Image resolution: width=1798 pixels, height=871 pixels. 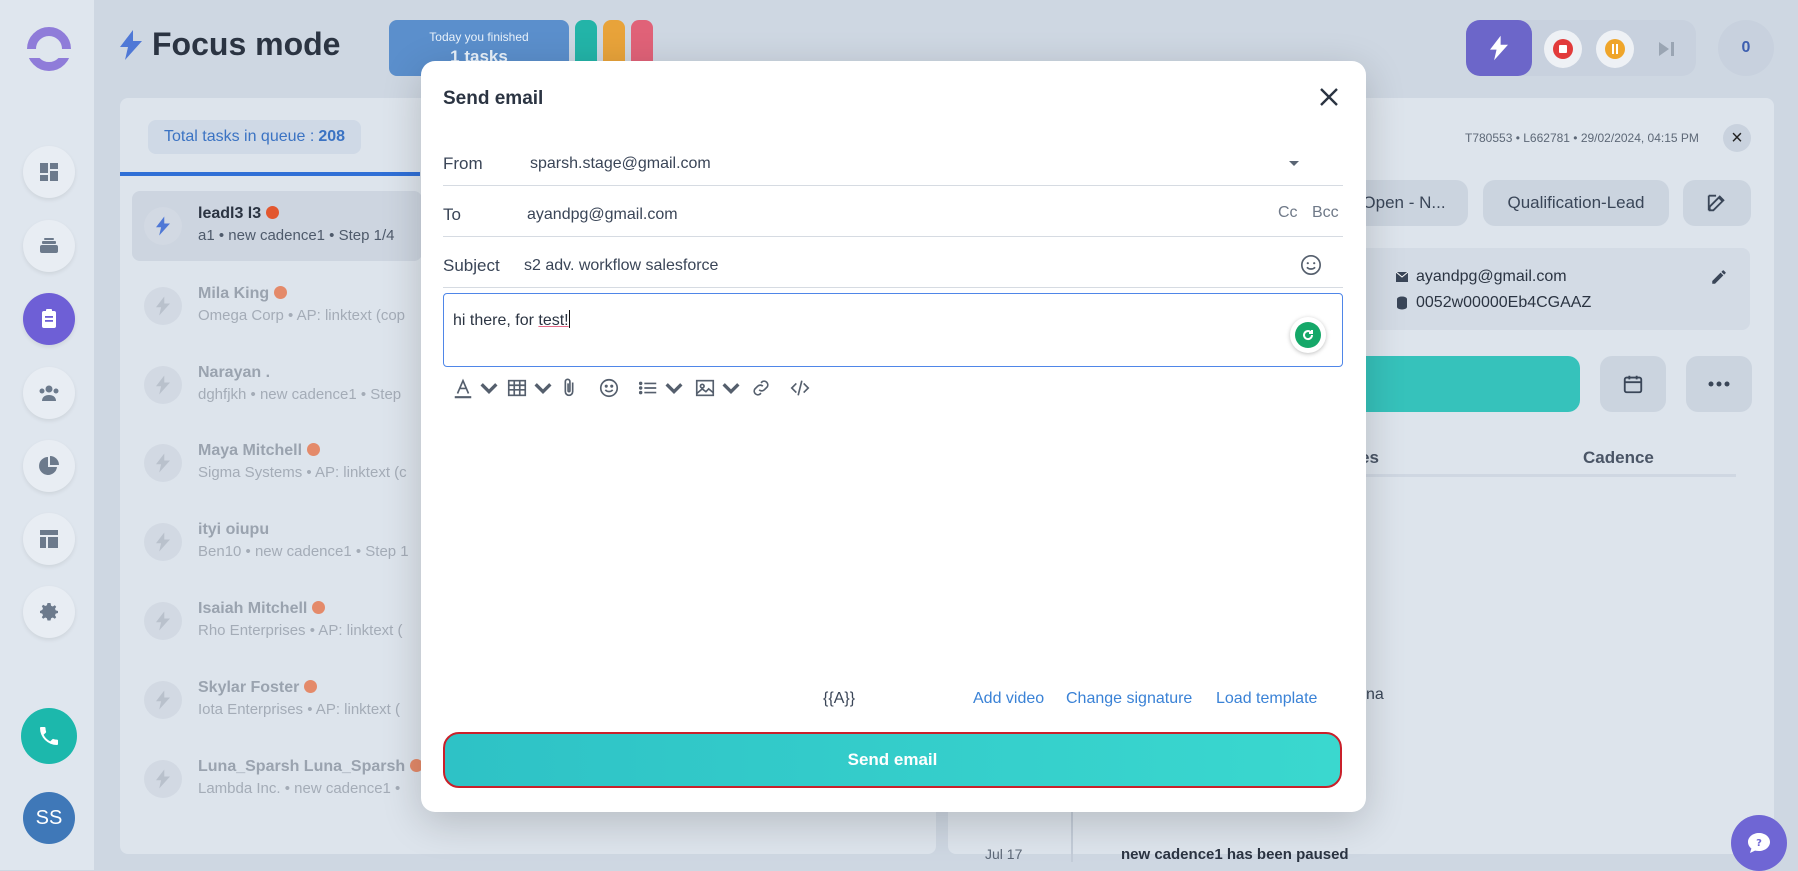 I want to click on image-button, so click(x=718, y=388).